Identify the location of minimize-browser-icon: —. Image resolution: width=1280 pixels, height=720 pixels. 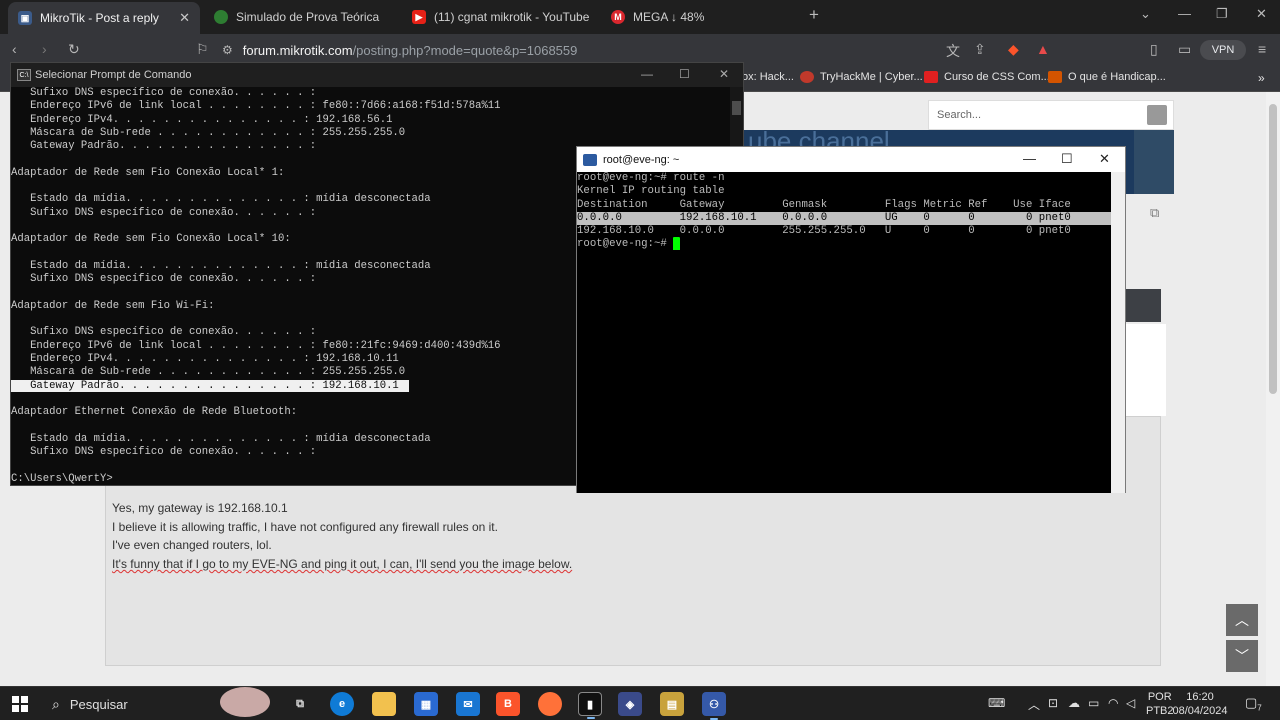
(1184, 13).